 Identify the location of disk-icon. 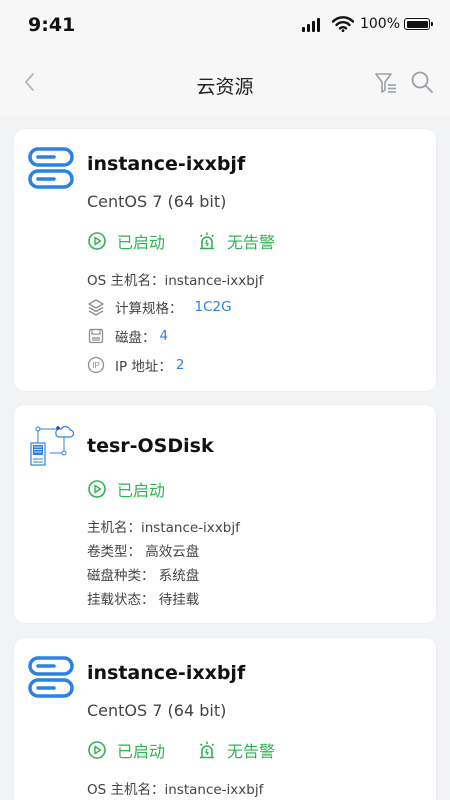
(96, 336).